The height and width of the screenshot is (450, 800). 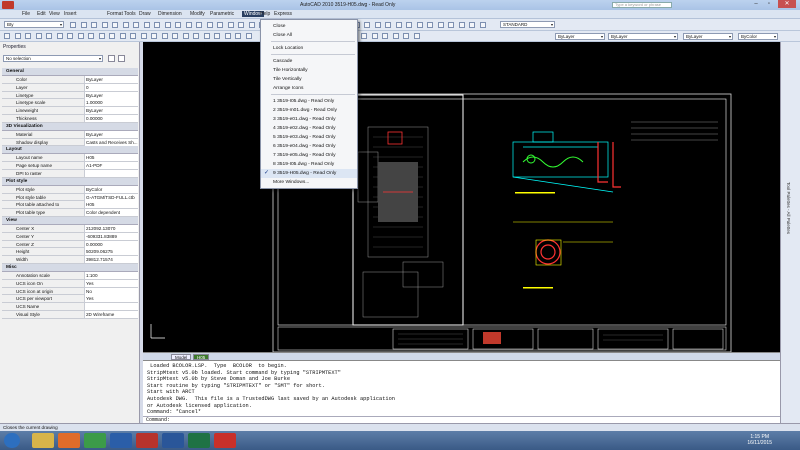 I want to click on property-row: Center X 212092.13070, so click(x=70, y=229).